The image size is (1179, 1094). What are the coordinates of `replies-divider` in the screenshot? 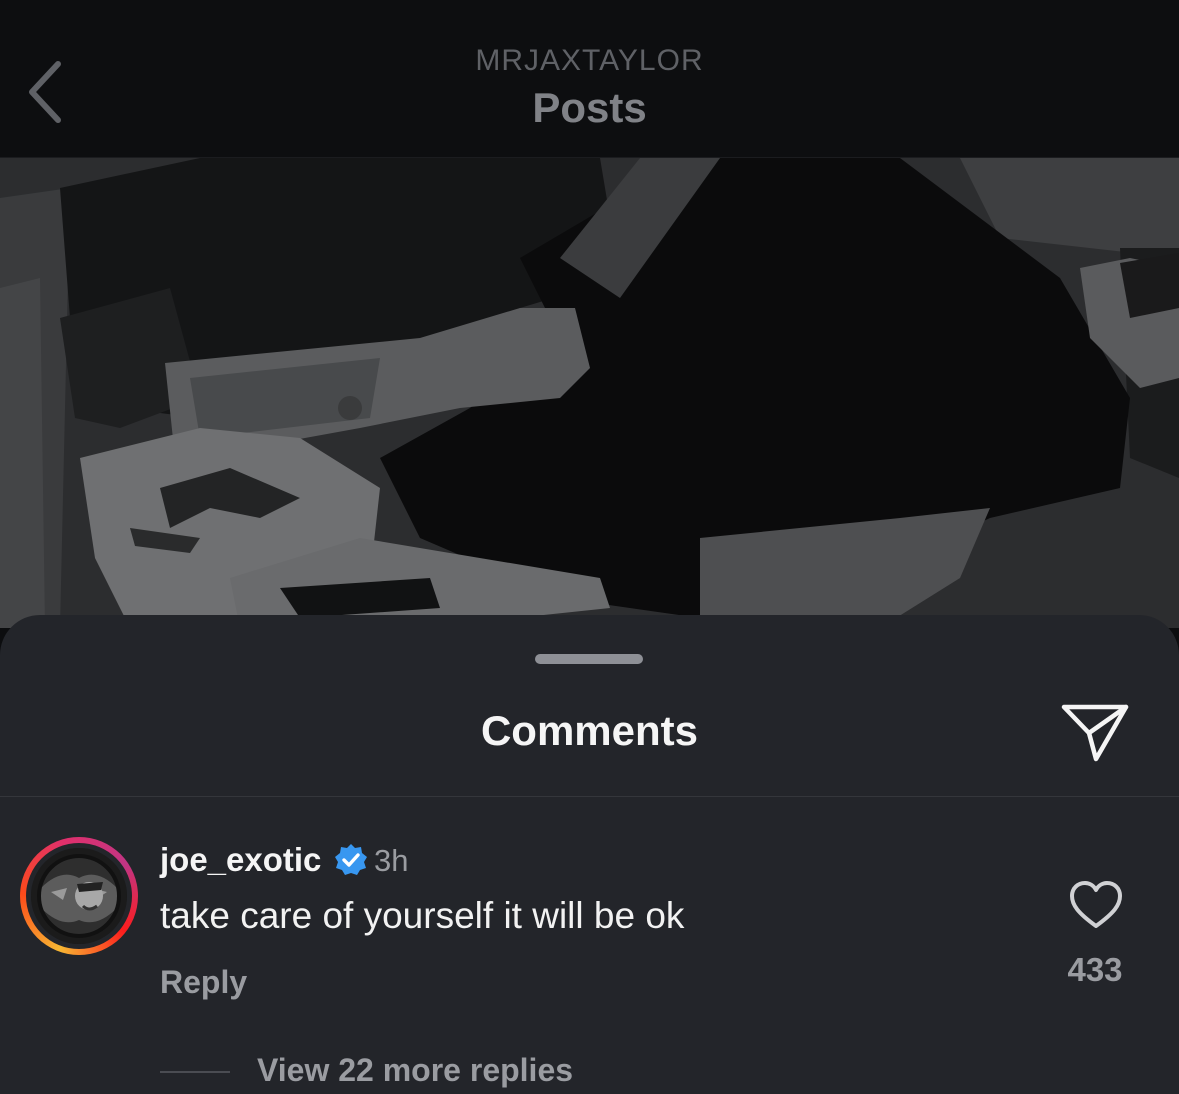 It's located at (195, 1072).